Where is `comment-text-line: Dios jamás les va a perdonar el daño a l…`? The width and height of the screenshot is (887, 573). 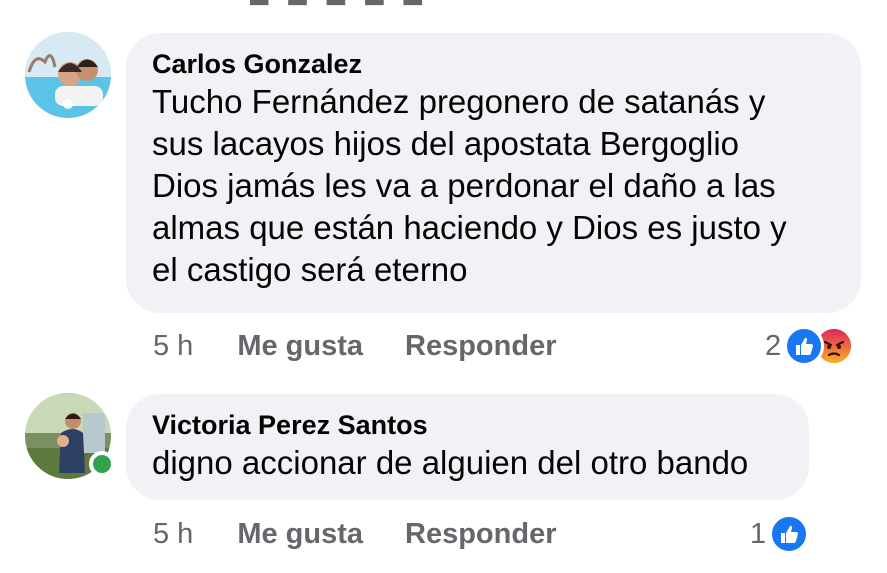
comment-text-line: Dios jamás les va a perdonar el daño a l… is located at coordinates (464, 185).